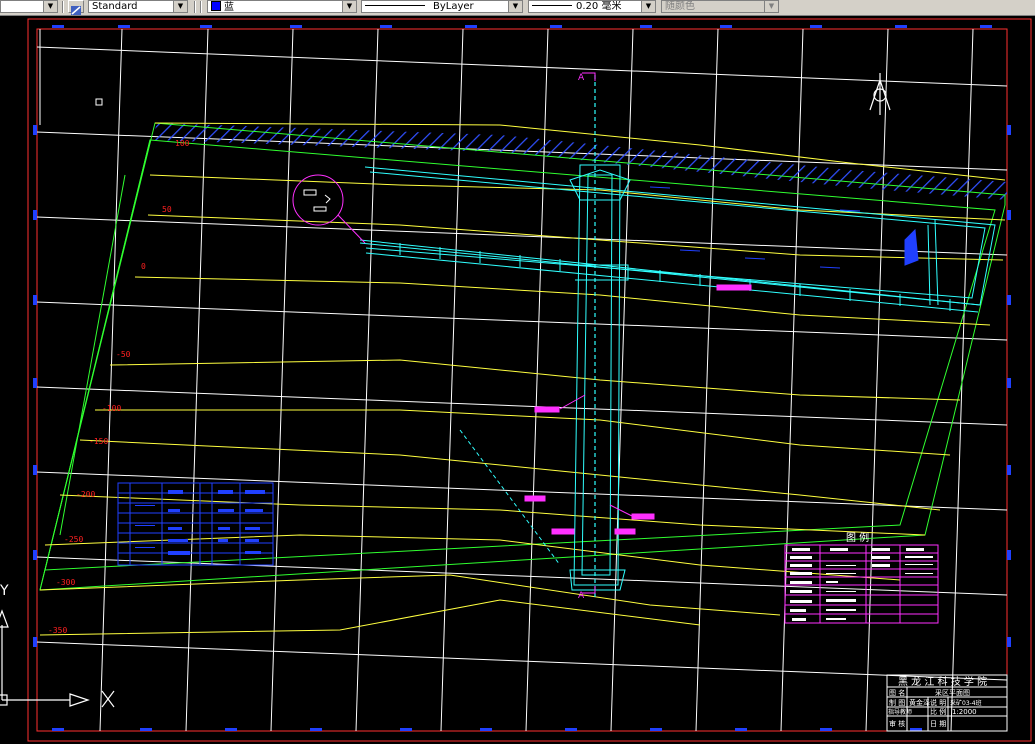 This screenshot has height=744, width=1035. I want to click on lineweight-sample, so click(552, 5).